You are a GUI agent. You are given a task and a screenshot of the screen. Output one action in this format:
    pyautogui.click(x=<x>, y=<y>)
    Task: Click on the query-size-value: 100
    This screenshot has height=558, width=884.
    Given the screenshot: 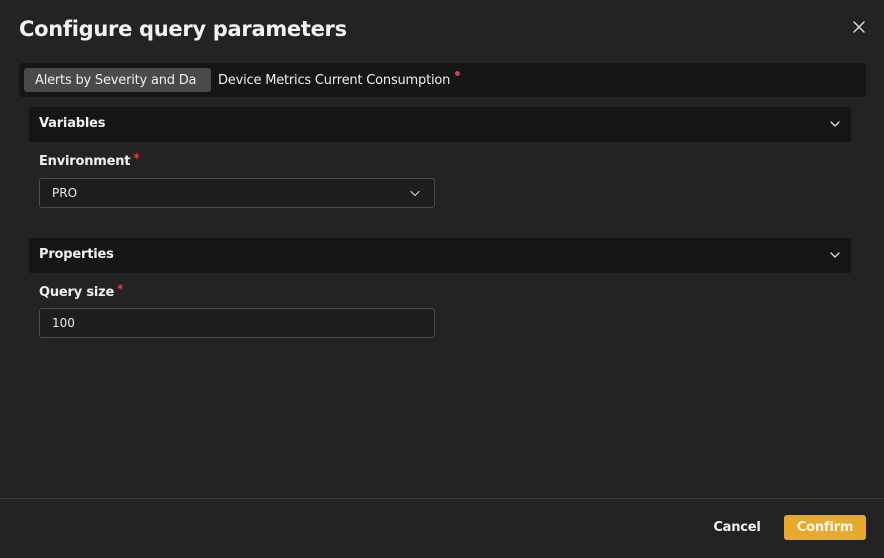 What is the action you would take?
    pyautogui.click(x=63, y=323)
    